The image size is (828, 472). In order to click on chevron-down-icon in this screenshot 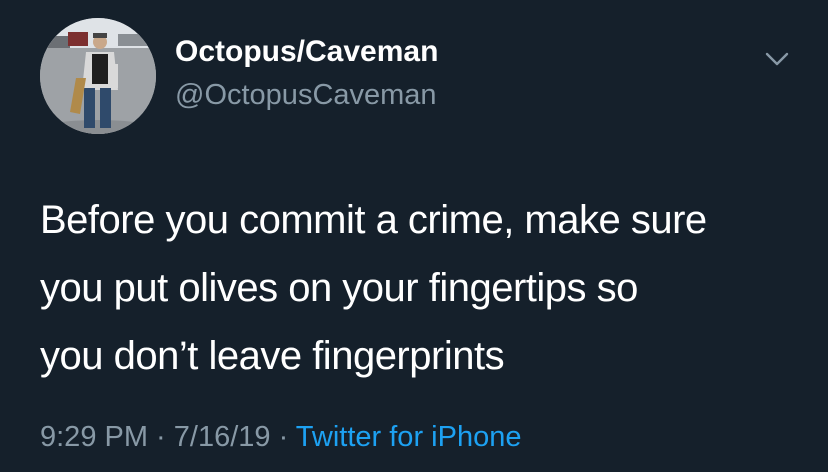, I will do `click(777, 59)`.